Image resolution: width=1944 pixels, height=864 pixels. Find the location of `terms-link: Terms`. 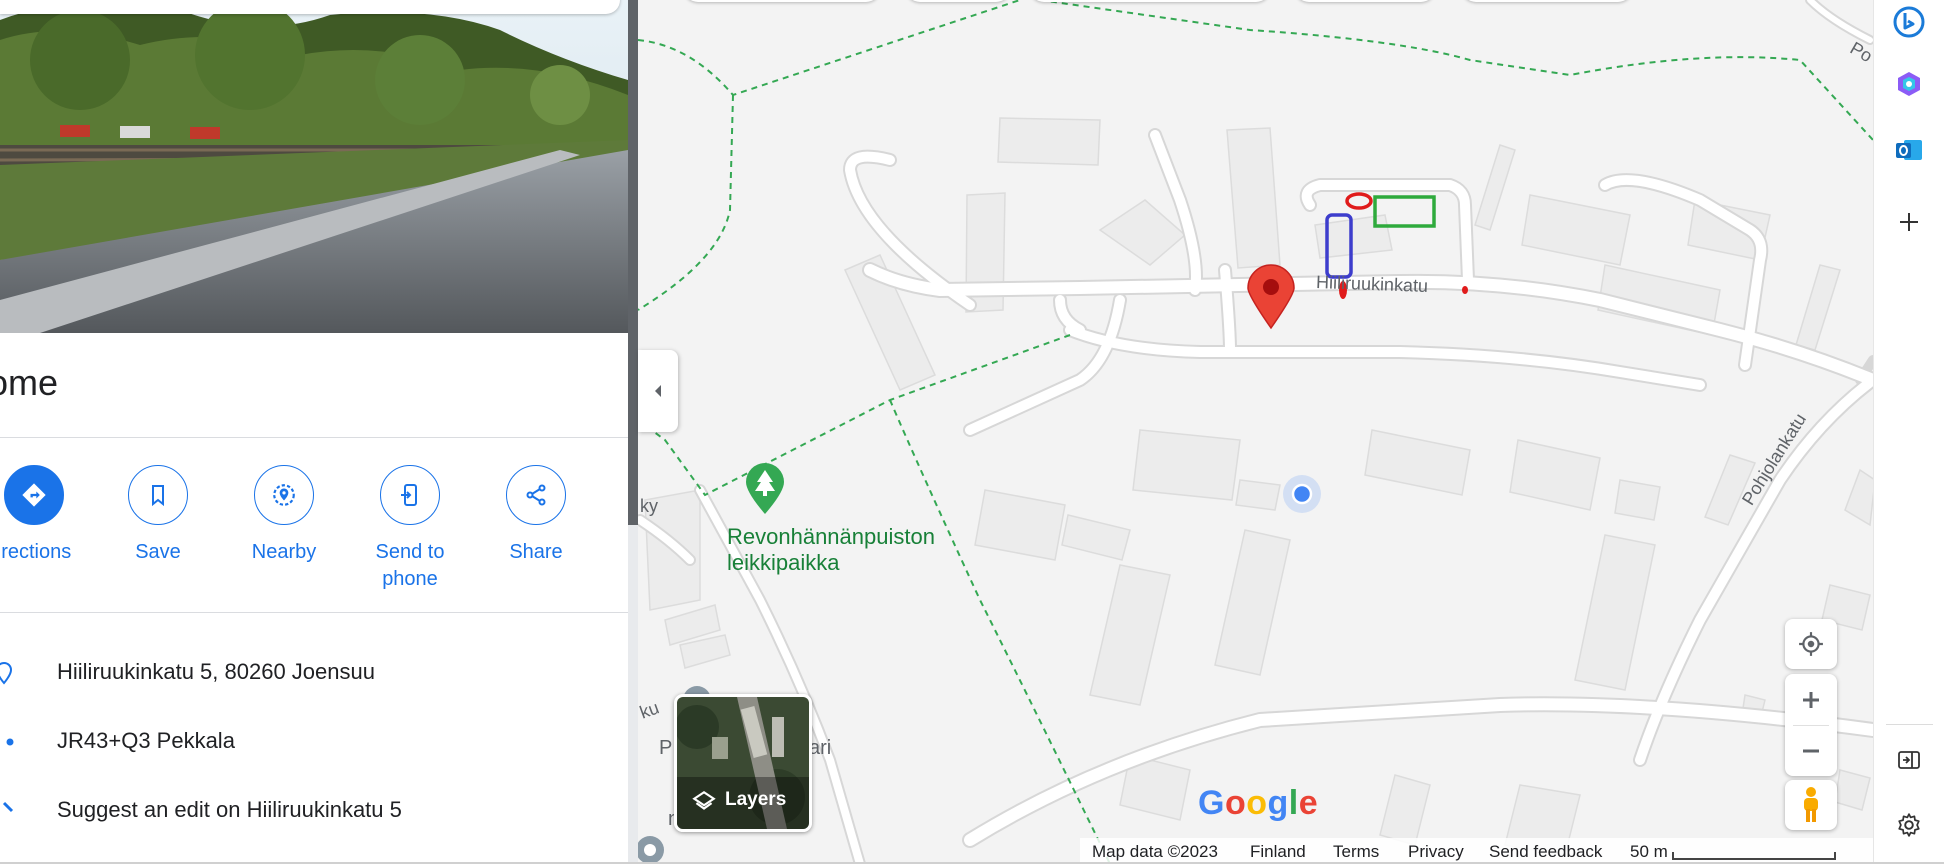

terms-link: Terms is located at coordinates (1356, 852).